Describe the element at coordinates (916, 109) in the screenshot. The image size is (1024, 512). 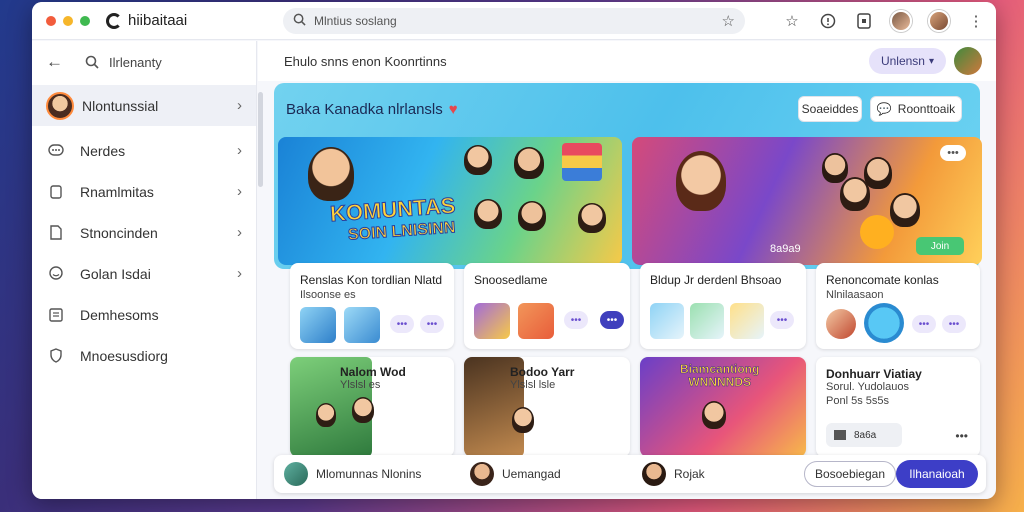
I see `hero-room-button: 💬 Roonttoaik` at that location.